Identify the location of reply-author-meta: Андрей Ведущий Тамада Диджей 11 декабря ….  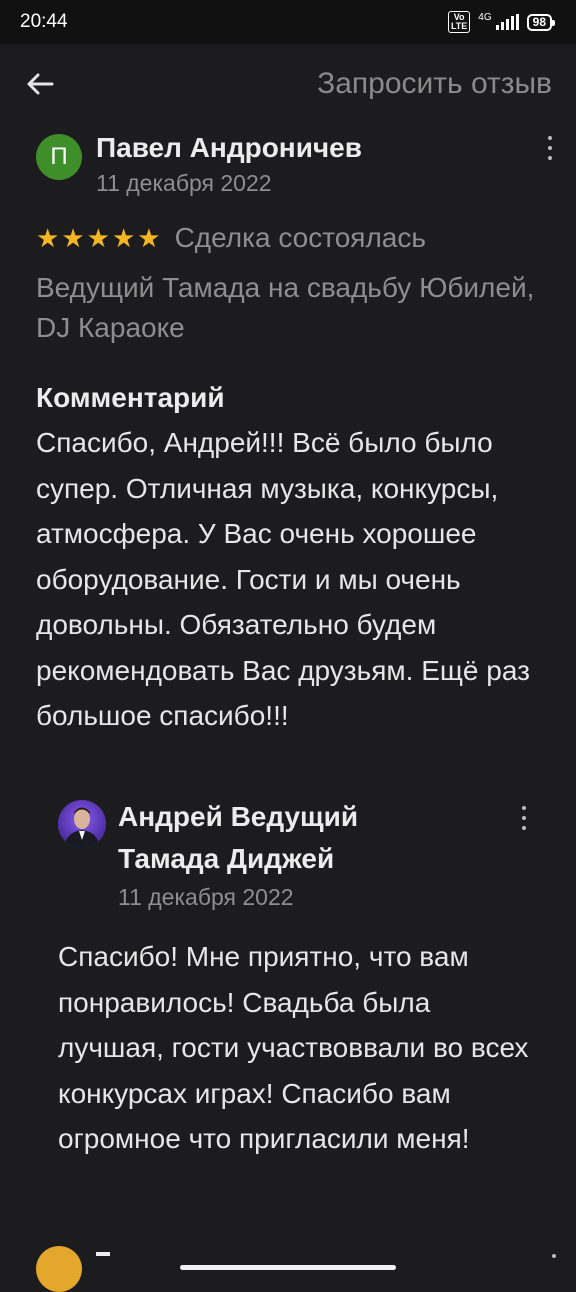
(288, 855).